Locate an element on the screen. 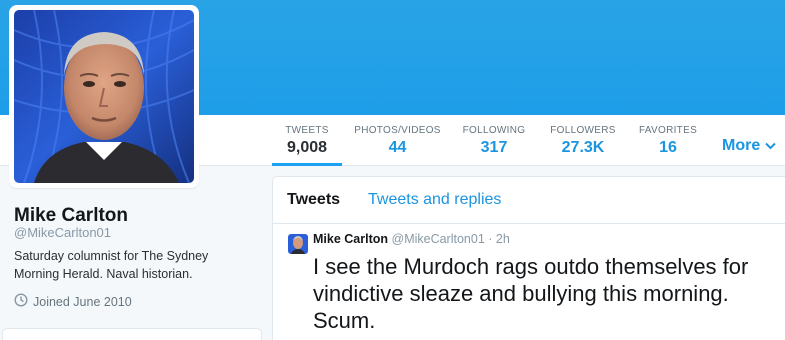  profile-handle: @MikeCarlton01 is located at coordinates (62, 232).